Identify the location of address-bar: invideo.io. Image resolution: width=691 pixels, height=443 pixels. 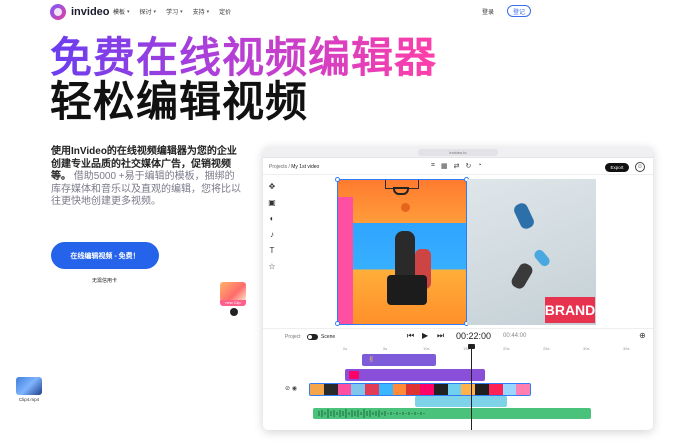
(458, 152).